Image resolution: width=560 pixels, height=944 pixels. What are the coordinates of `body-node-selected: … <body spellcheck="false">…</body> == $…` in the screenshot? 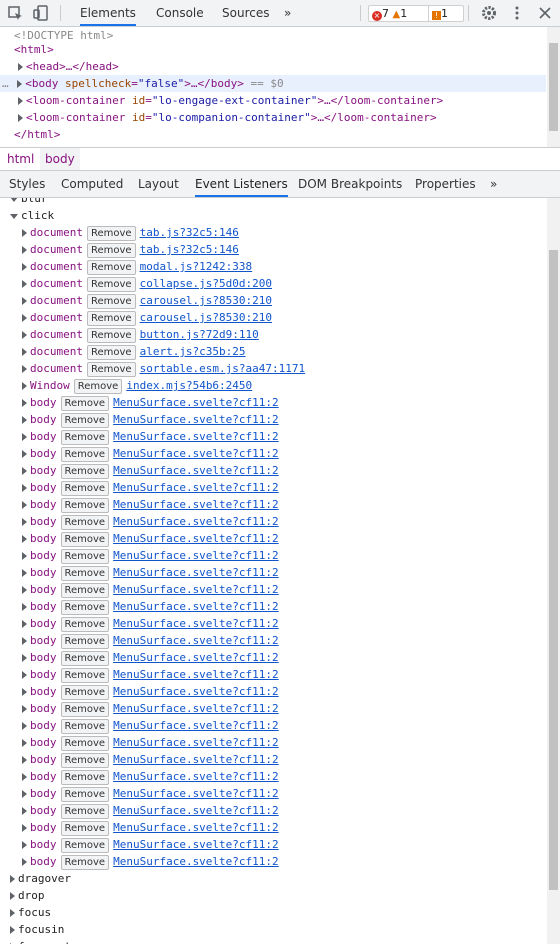 It's located at (273, 83).